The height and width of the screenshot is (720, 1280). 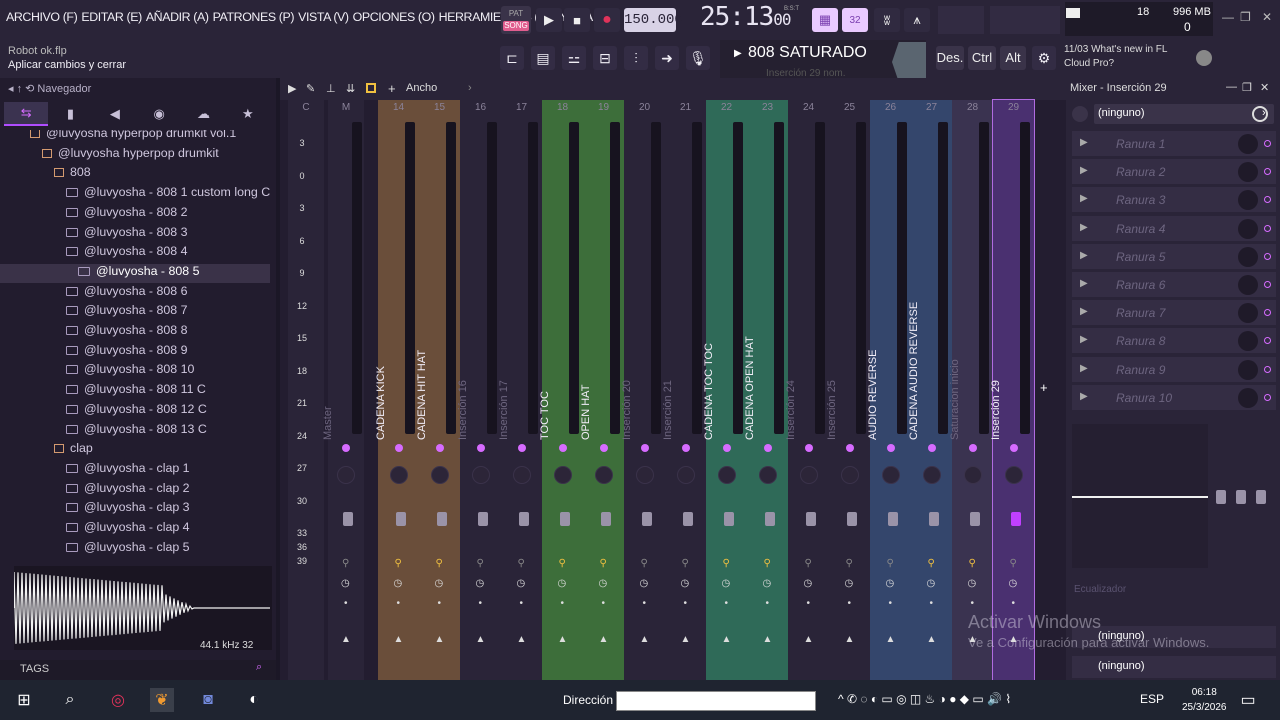 I want to click on alt-button: Alt, so click(x=1013, y=58).